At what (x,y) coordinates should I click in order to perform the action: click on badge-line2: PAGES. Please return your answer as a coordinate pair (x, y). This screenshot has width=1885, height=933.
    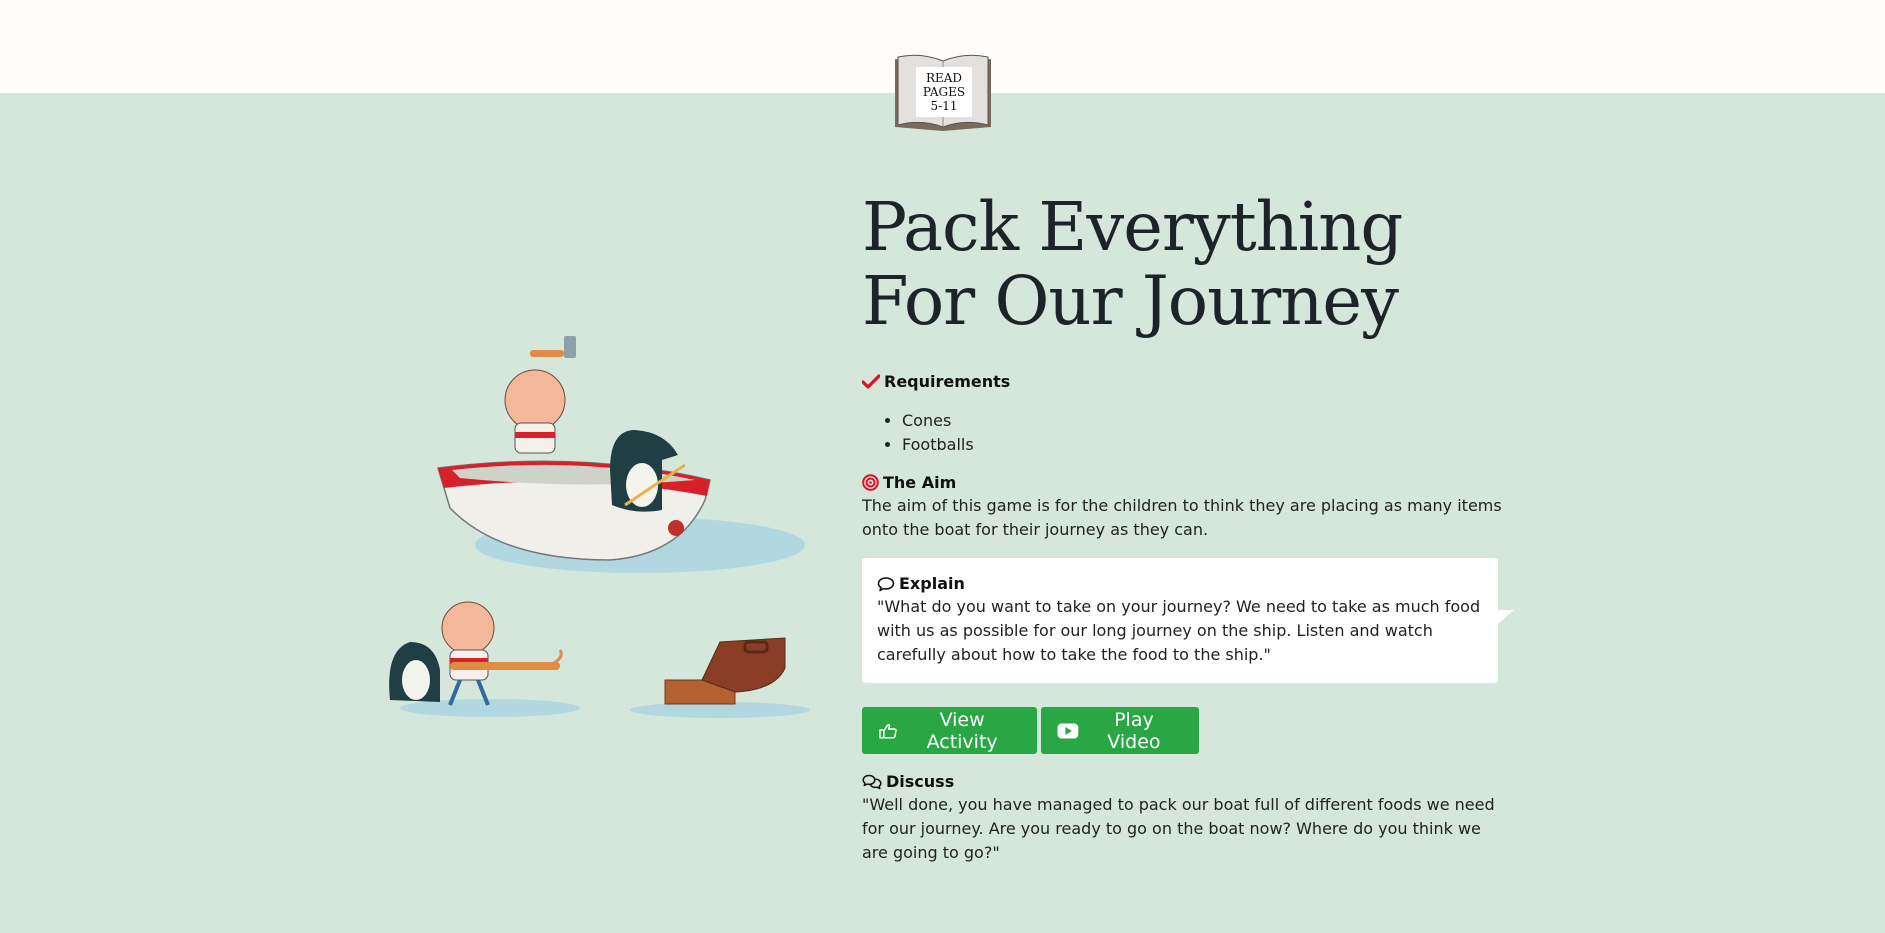
    Looking at the image, I should click on (944, 92).